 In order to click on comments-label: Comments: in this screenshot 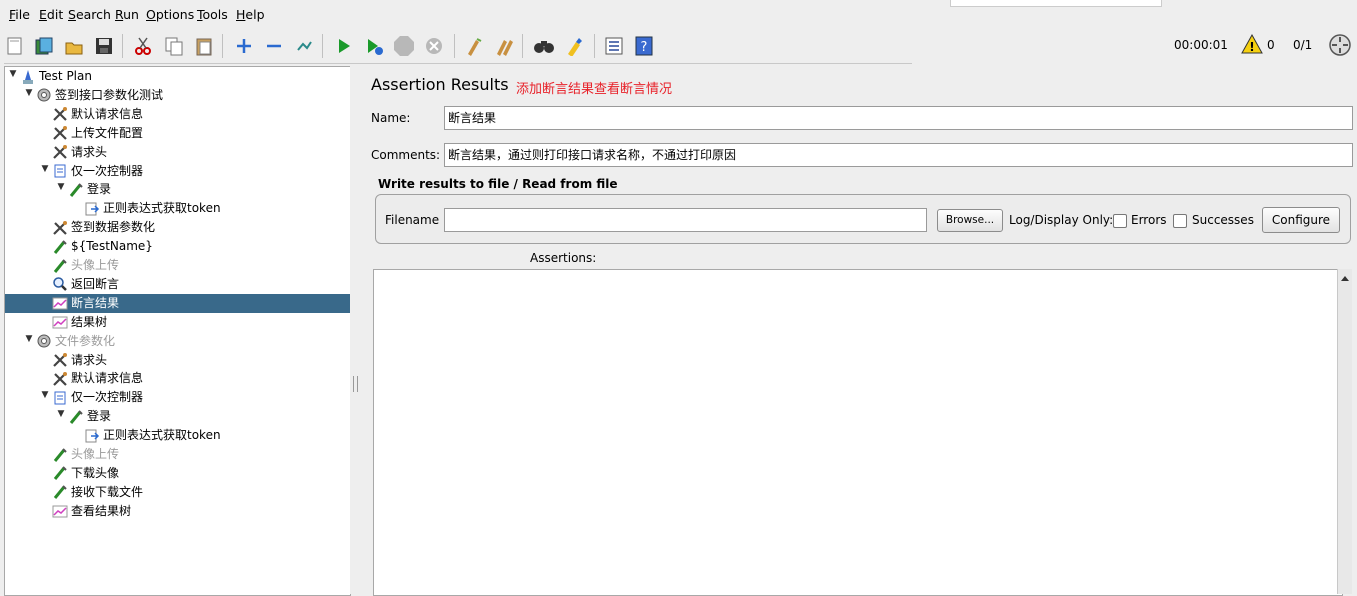, I will do `click(406, 155)`.